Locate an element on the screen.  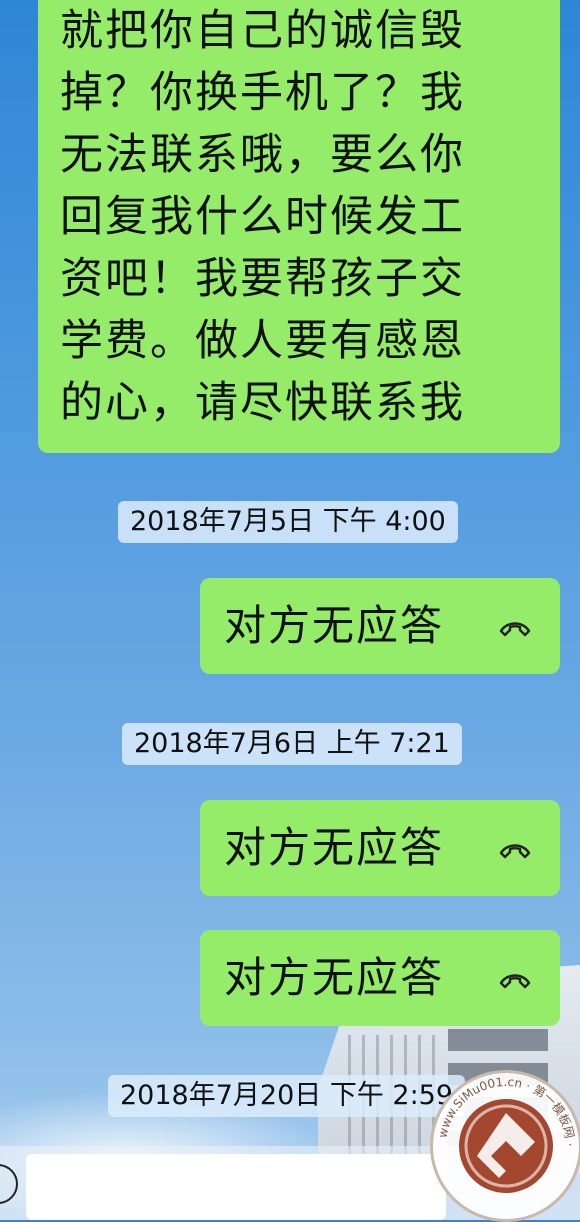
timestamp-chip: 2018年7月20日 下午 2:59 is located at coordinates (287, 1096).